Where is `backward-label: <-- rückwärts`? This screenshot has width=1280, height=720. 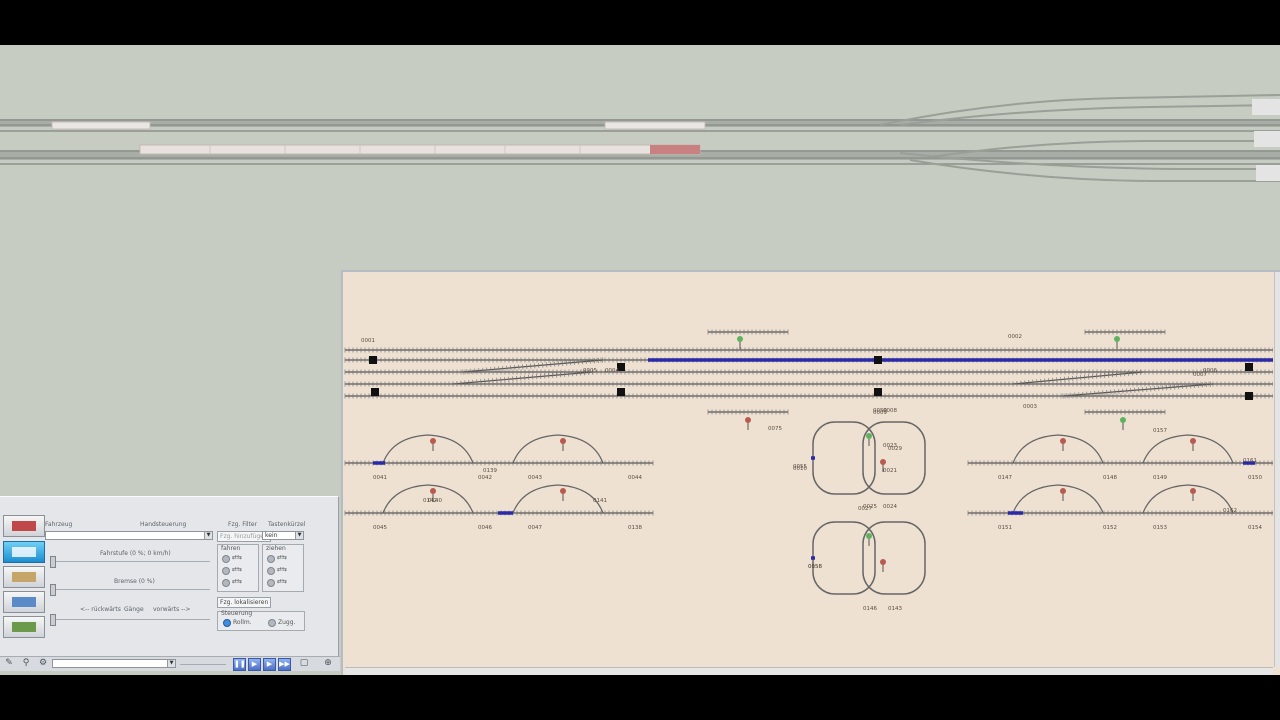 backward-label: <-- rückwärts is located at coordinates (100, 609).